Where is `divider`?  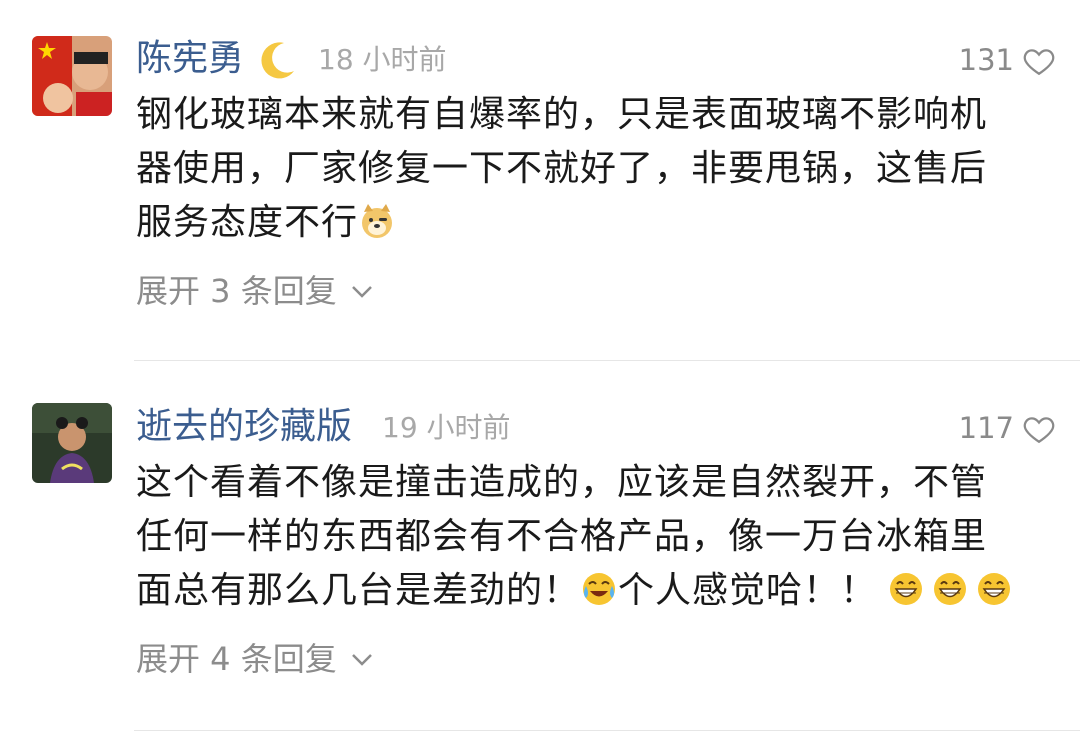
divider is located at coordinates (607, 730).